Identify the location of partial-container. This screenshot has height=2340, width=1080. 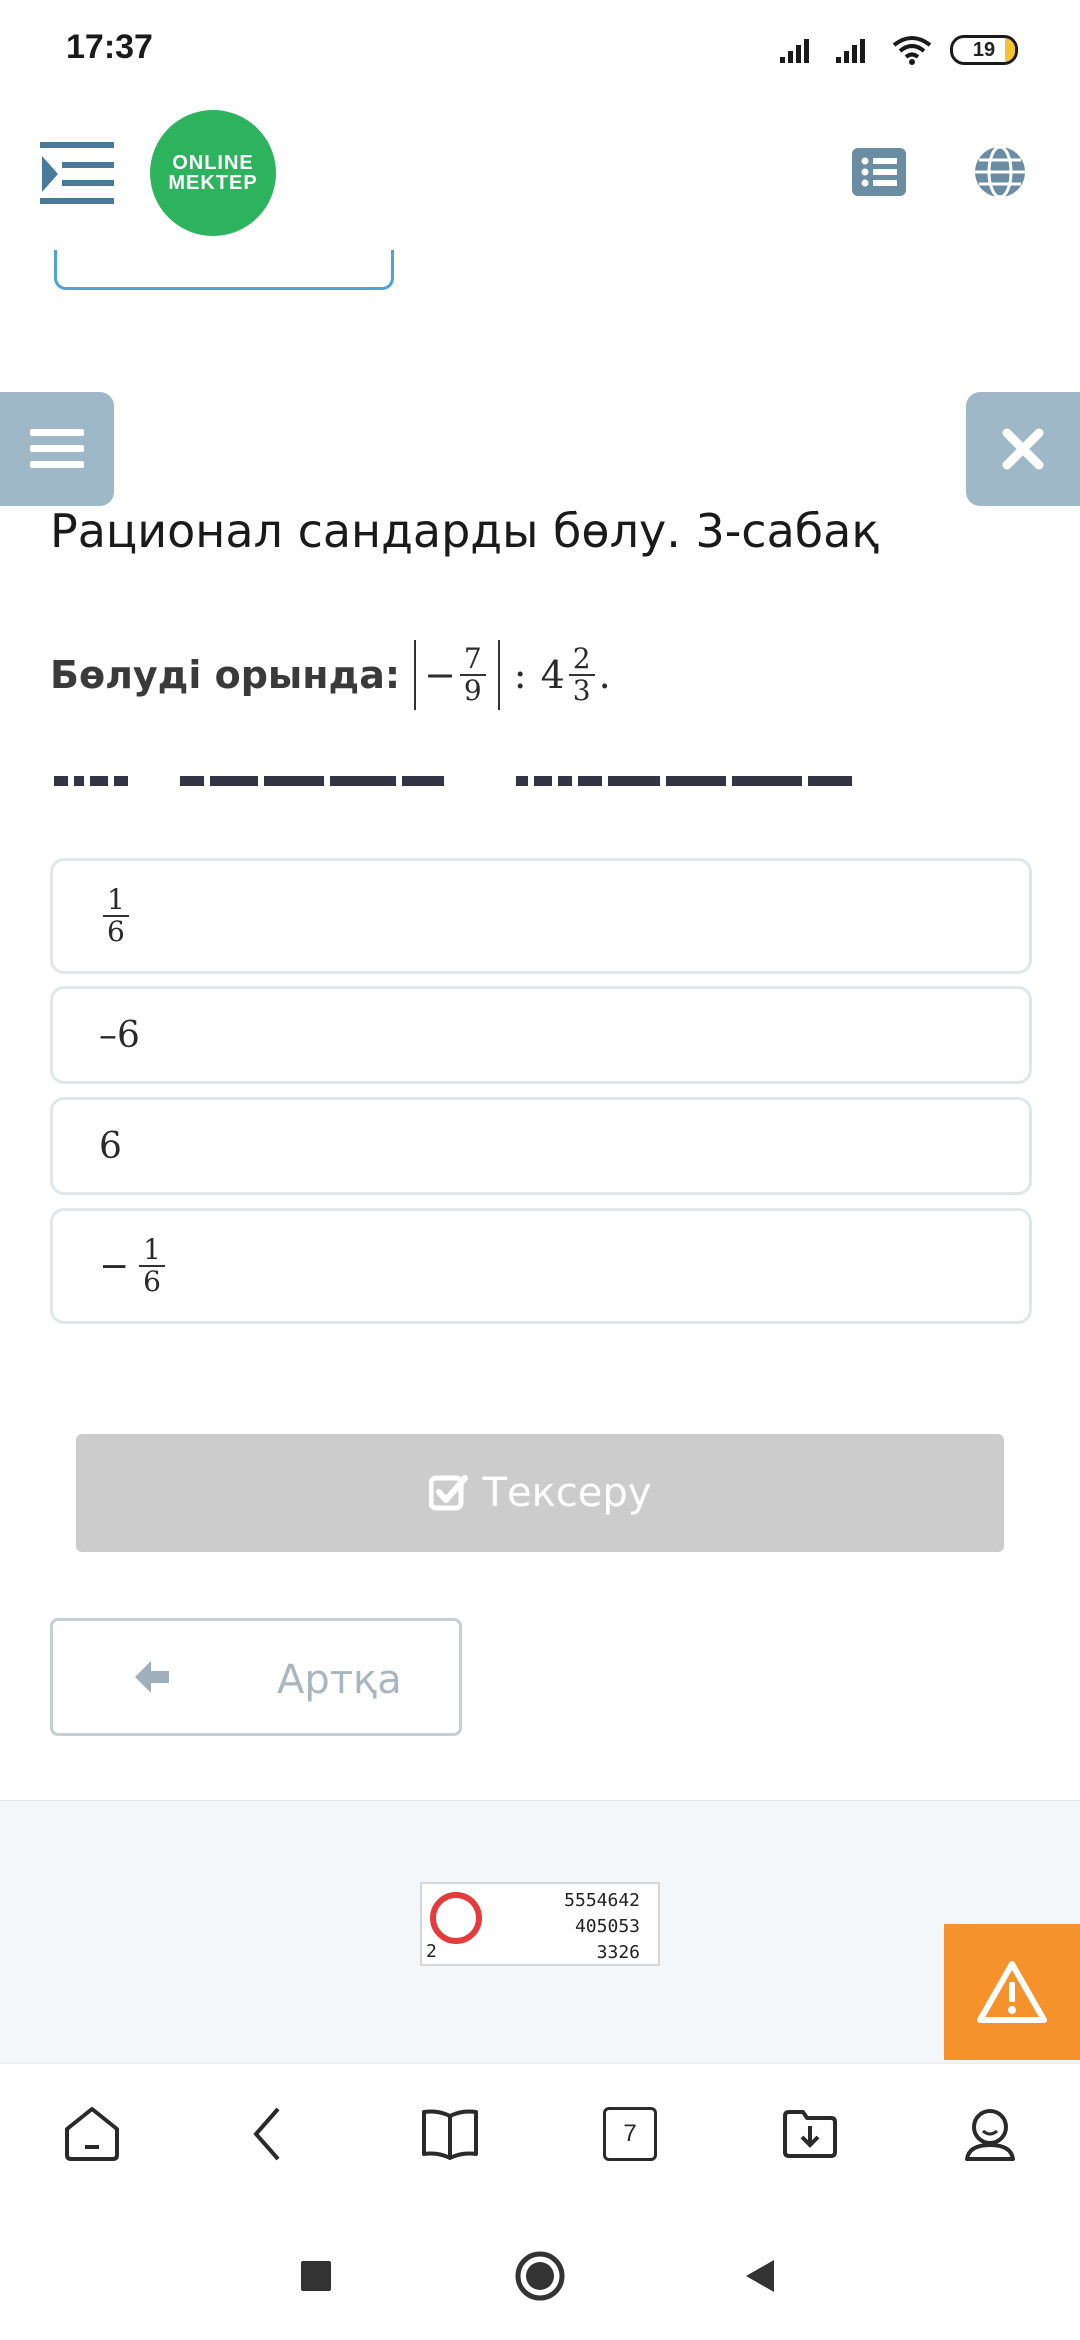
(224, 270).